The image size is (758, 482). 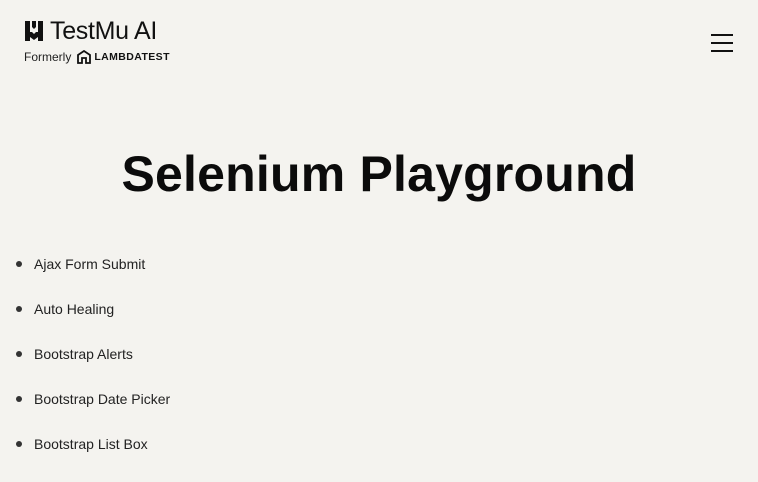 I want to click on formerly-label: Formerly, so click(x=48, y=57).